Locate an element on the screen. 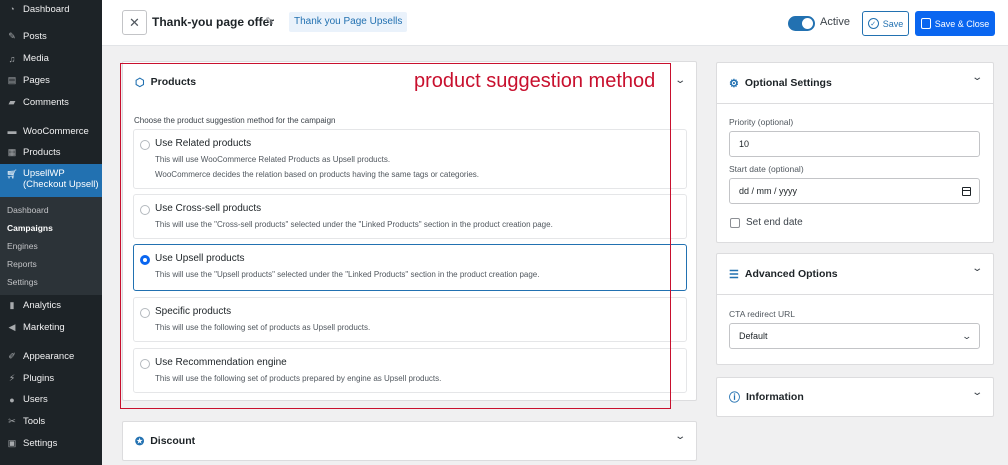 Image resolution: width=1008 pixels, height=465 pixels. sidebar-item-marketing: ◀ Marketing is located at coordinates (51, 328).